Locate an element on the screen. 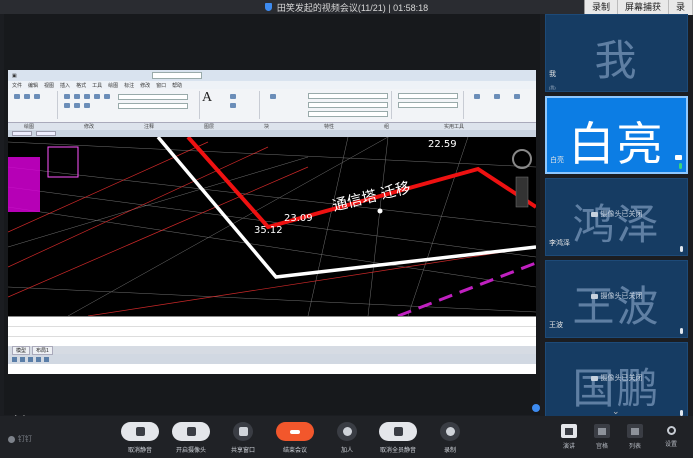  stretch-tool-icon is located at coordinates (67, 105).